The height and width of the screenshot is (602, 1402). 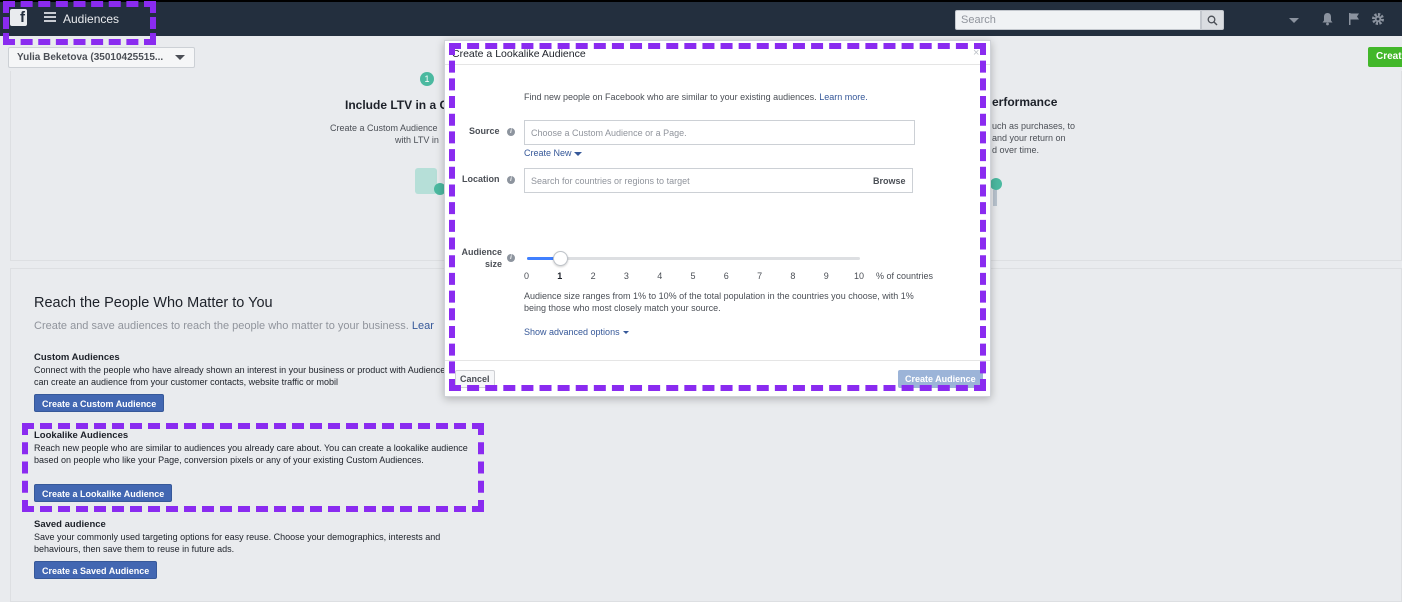 I want to click on page-title: Reach the People Who Matter to You, so click(x=153, y=303).